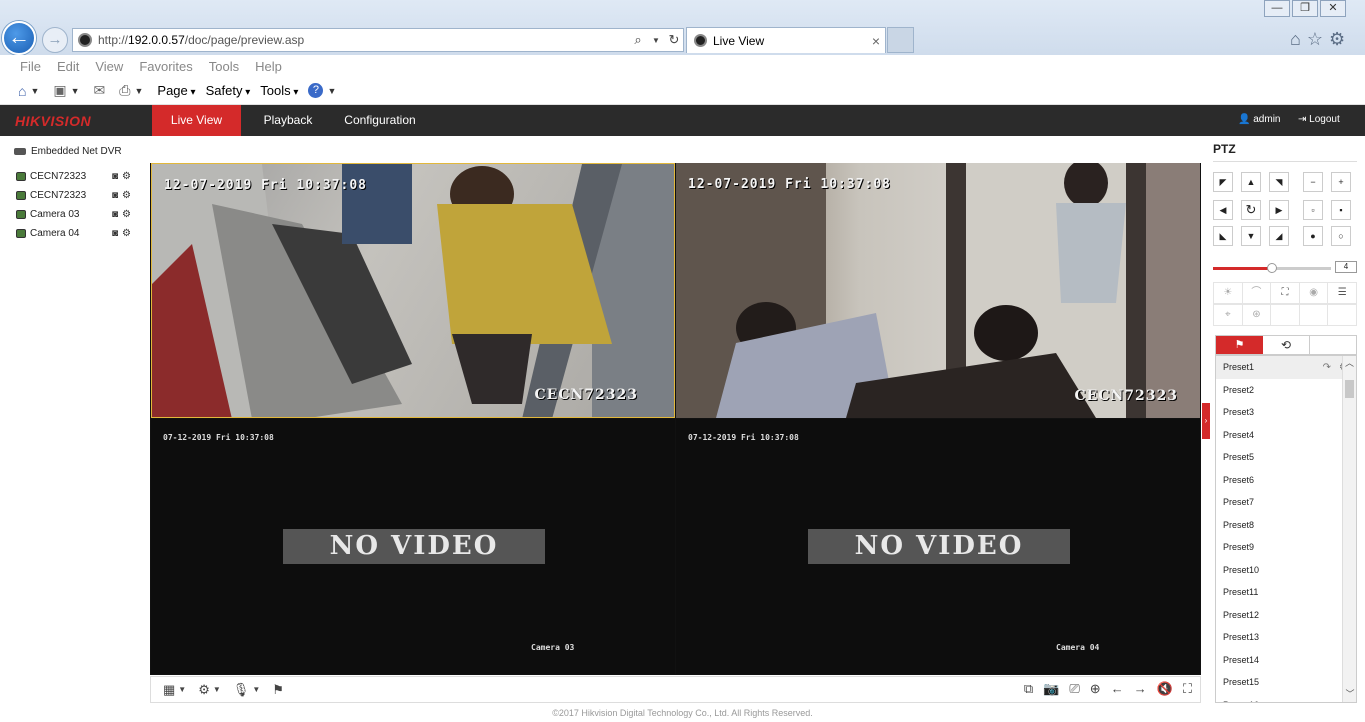 The height and width of the screenshot is (722, 1365). I want to click on preset-item: Preset12, so click(1286, 615).